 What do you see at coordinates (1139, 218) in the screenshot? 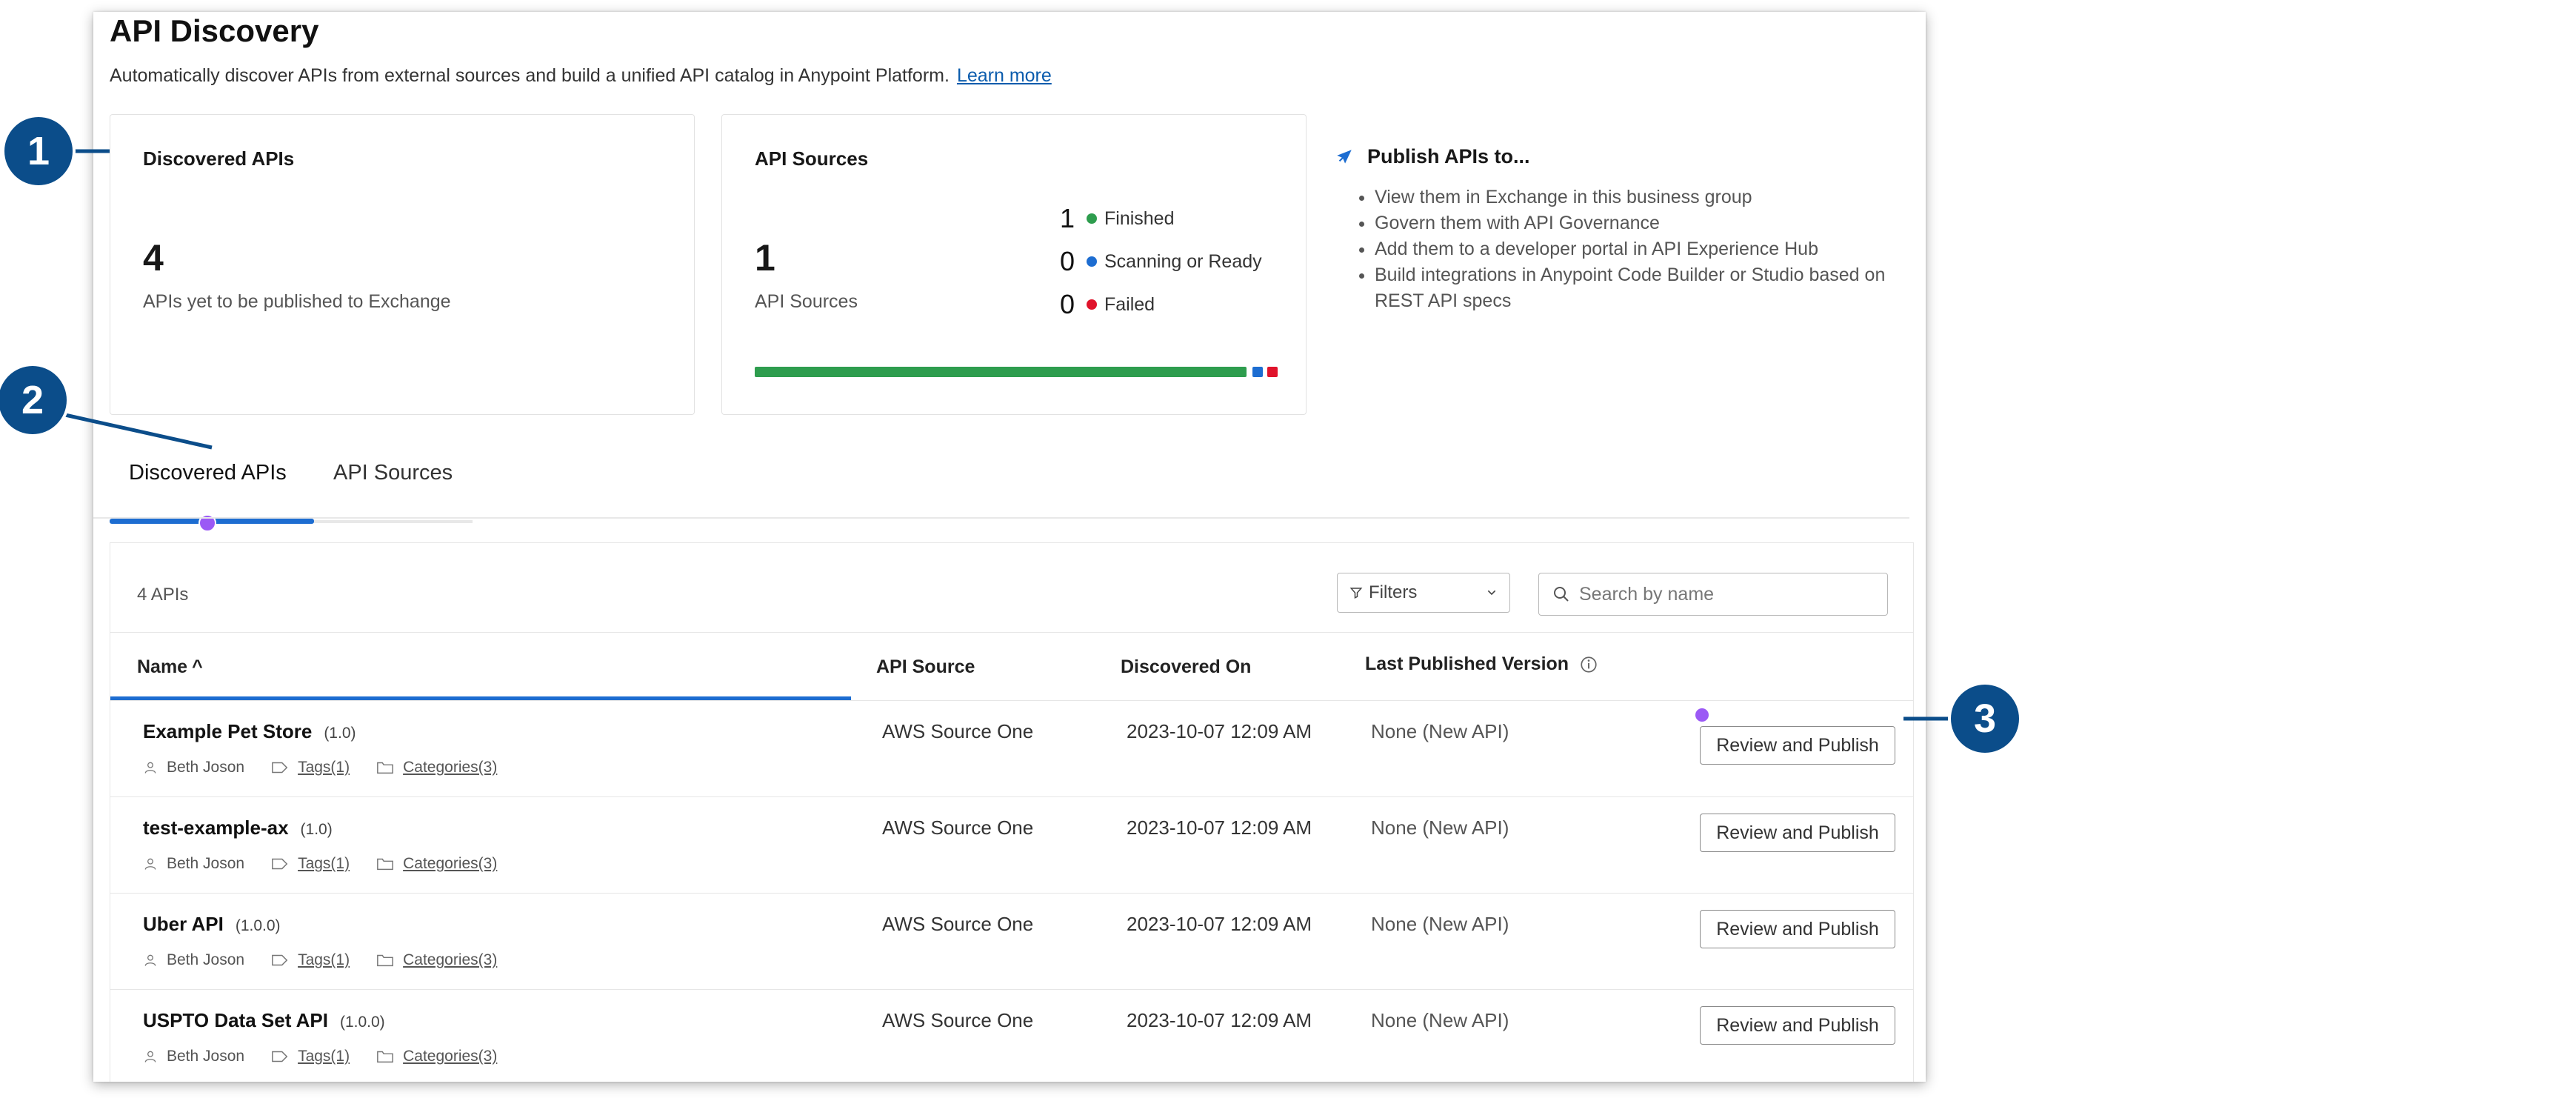
I see `stat-finished-label: Finished` at bounding box center [1139, 218].